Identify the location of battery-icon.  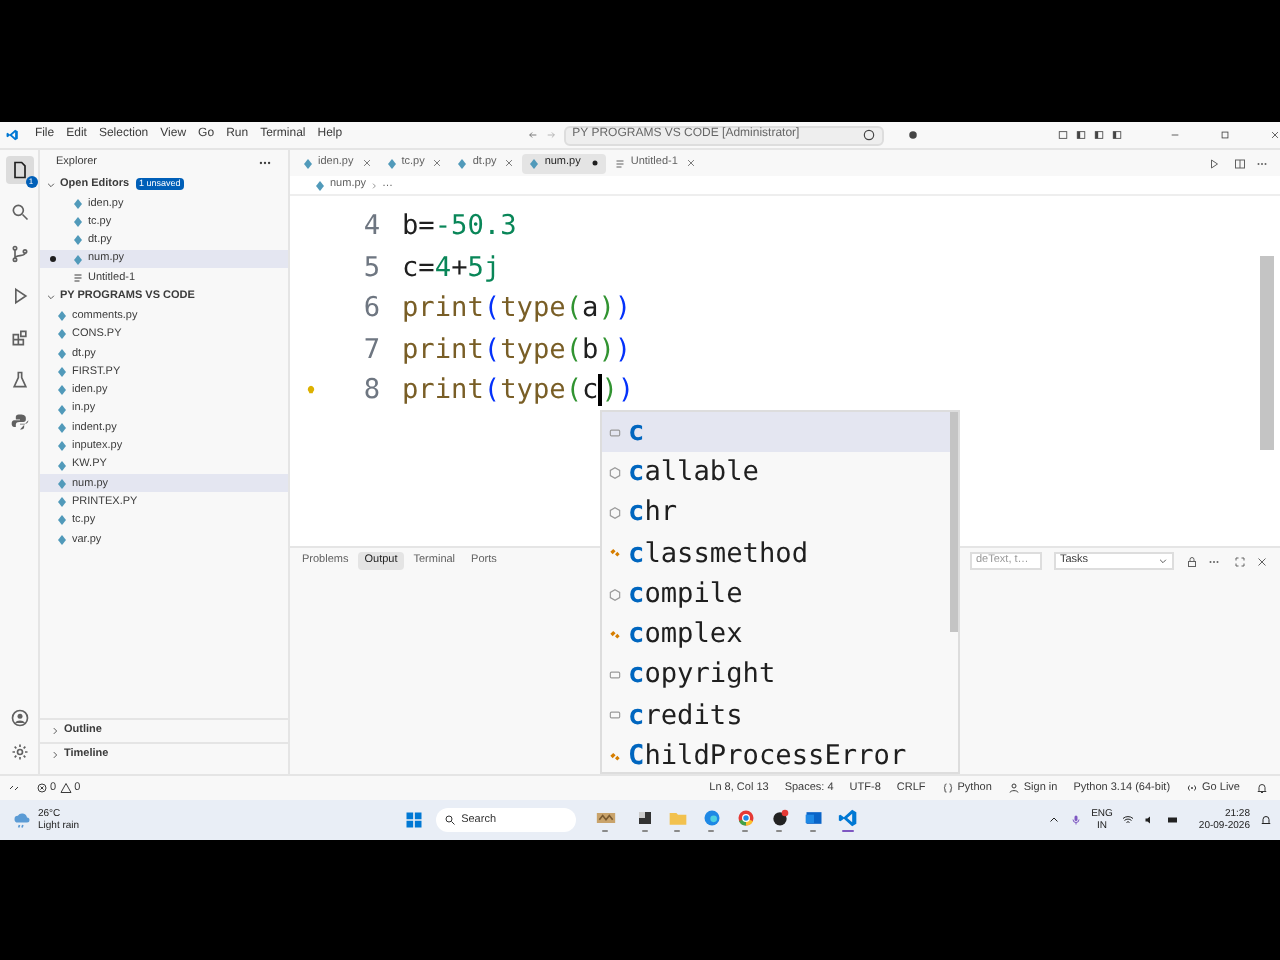
(1173, 820).